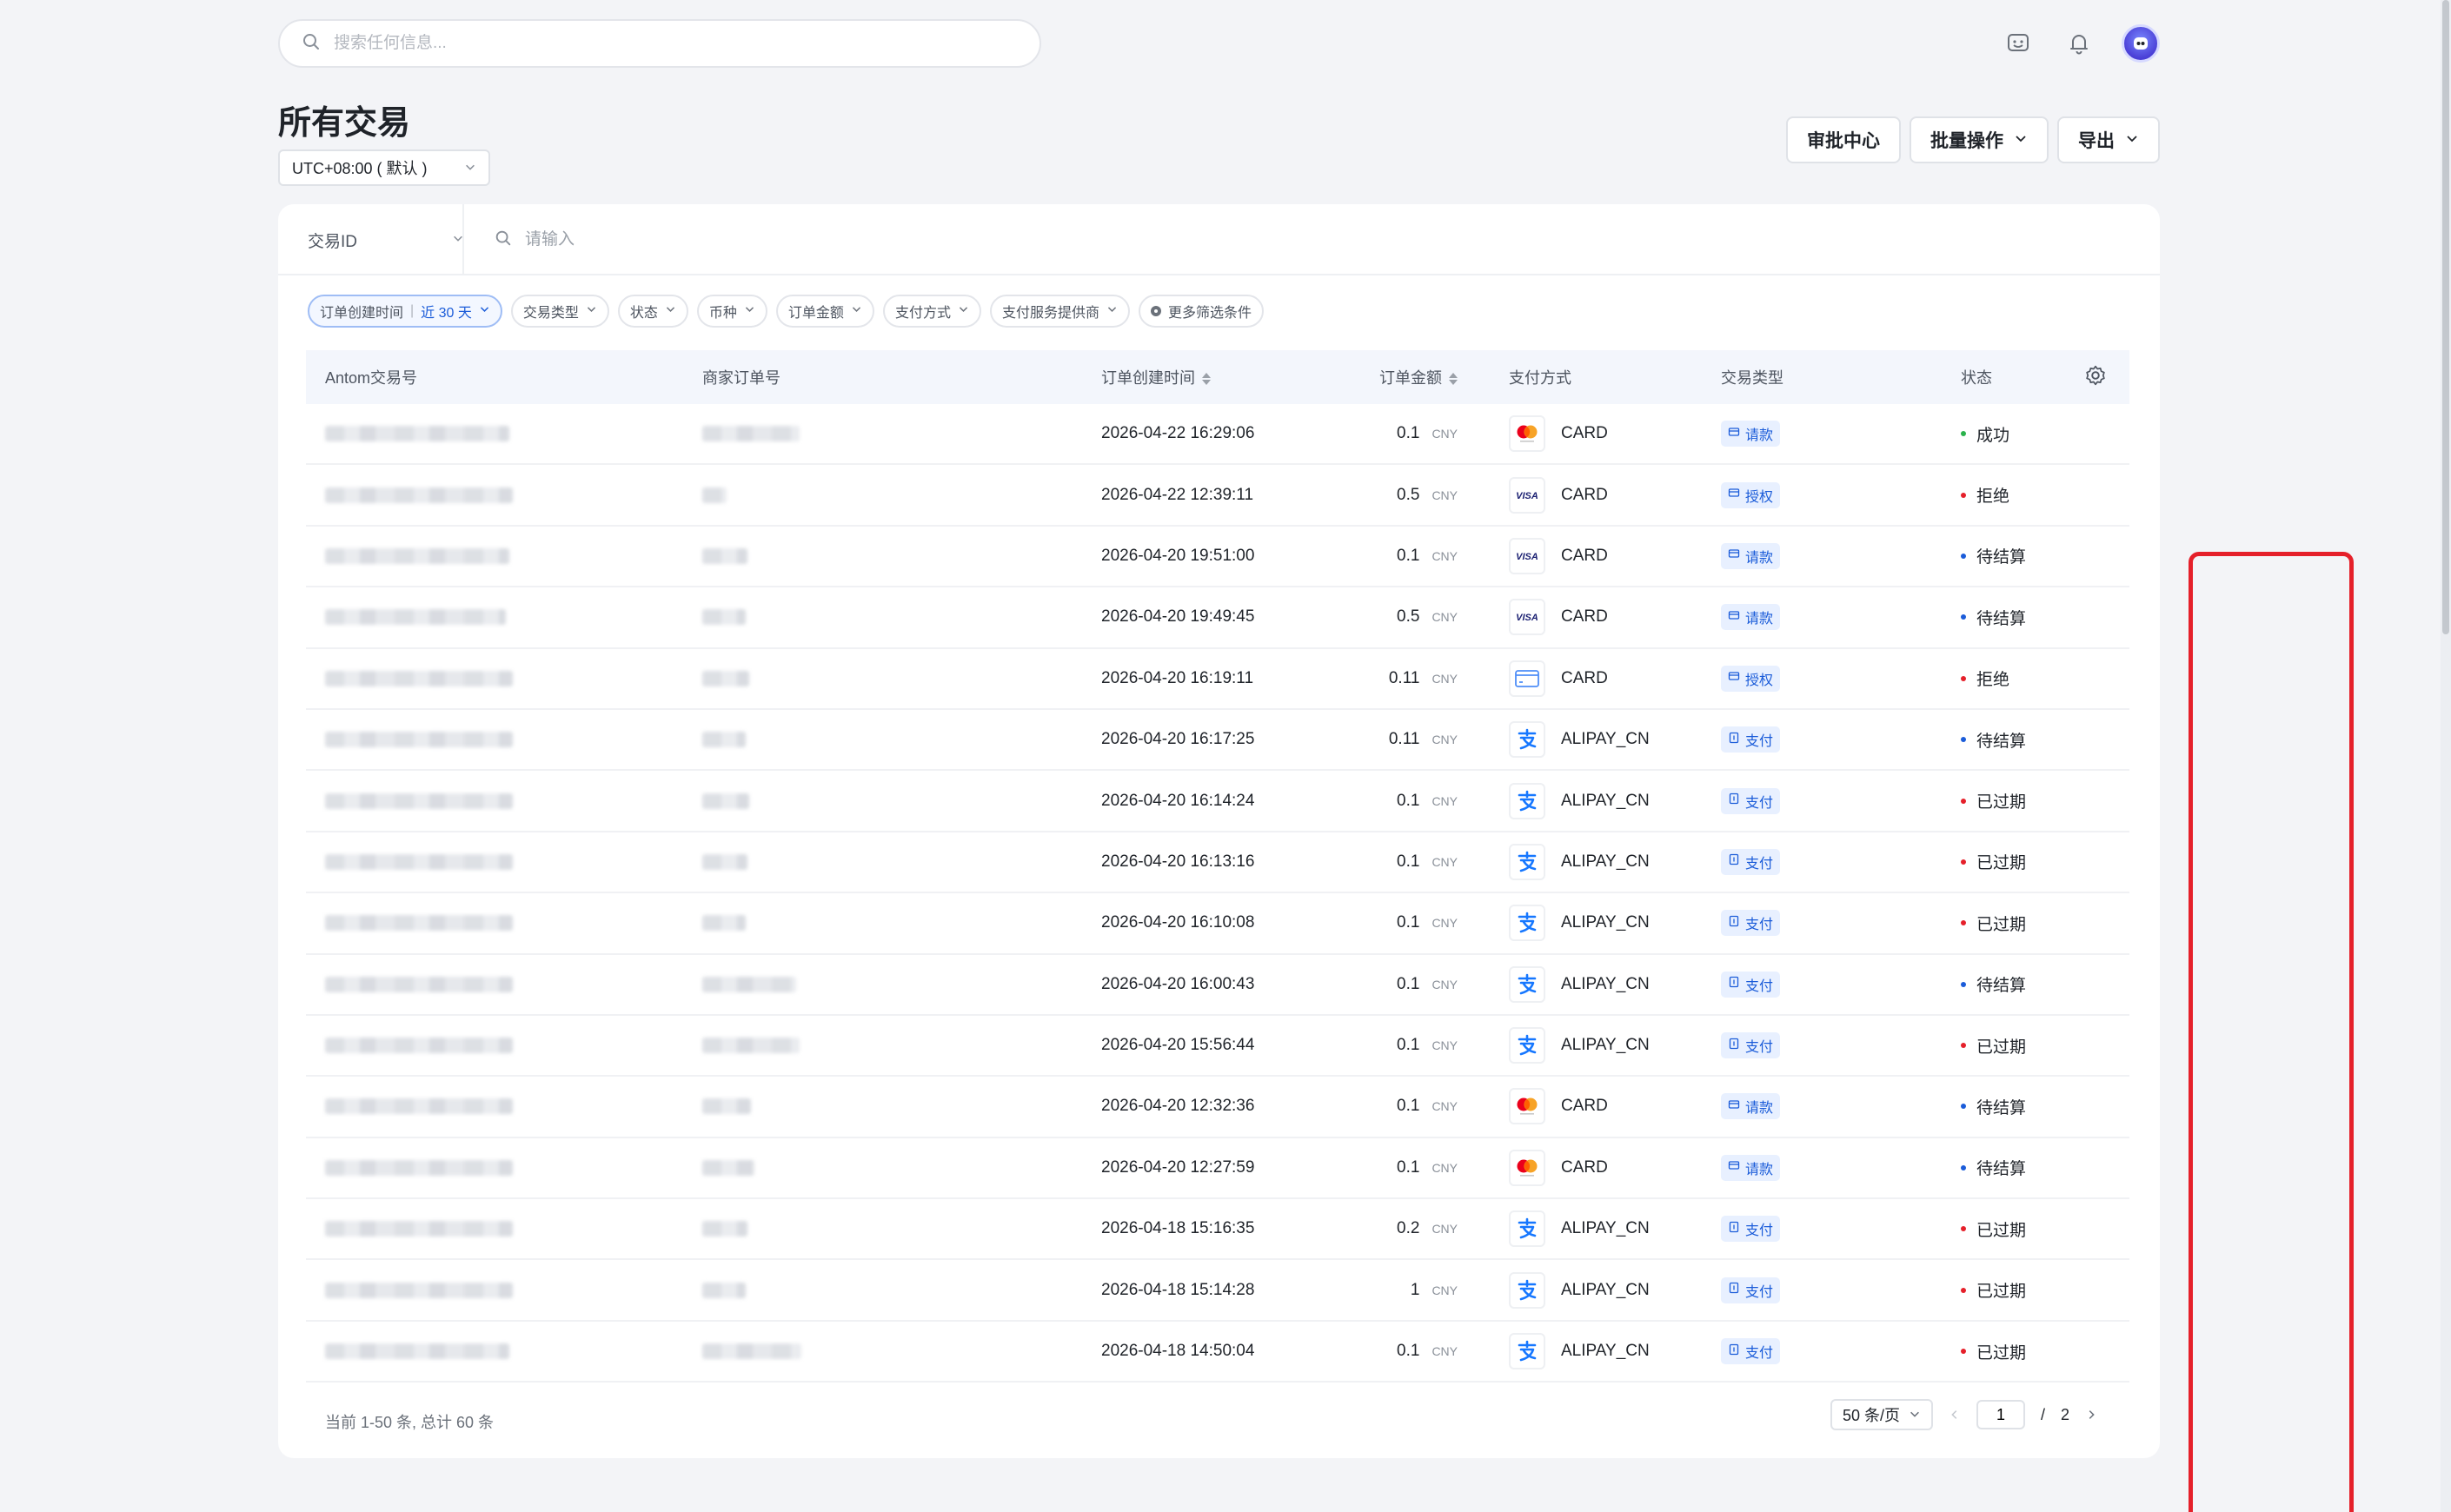 Image resolution: width=2451 pixels, height=1512 pixels. I want to click on batch-operations-button: 批量操作, so click(1979, 139).